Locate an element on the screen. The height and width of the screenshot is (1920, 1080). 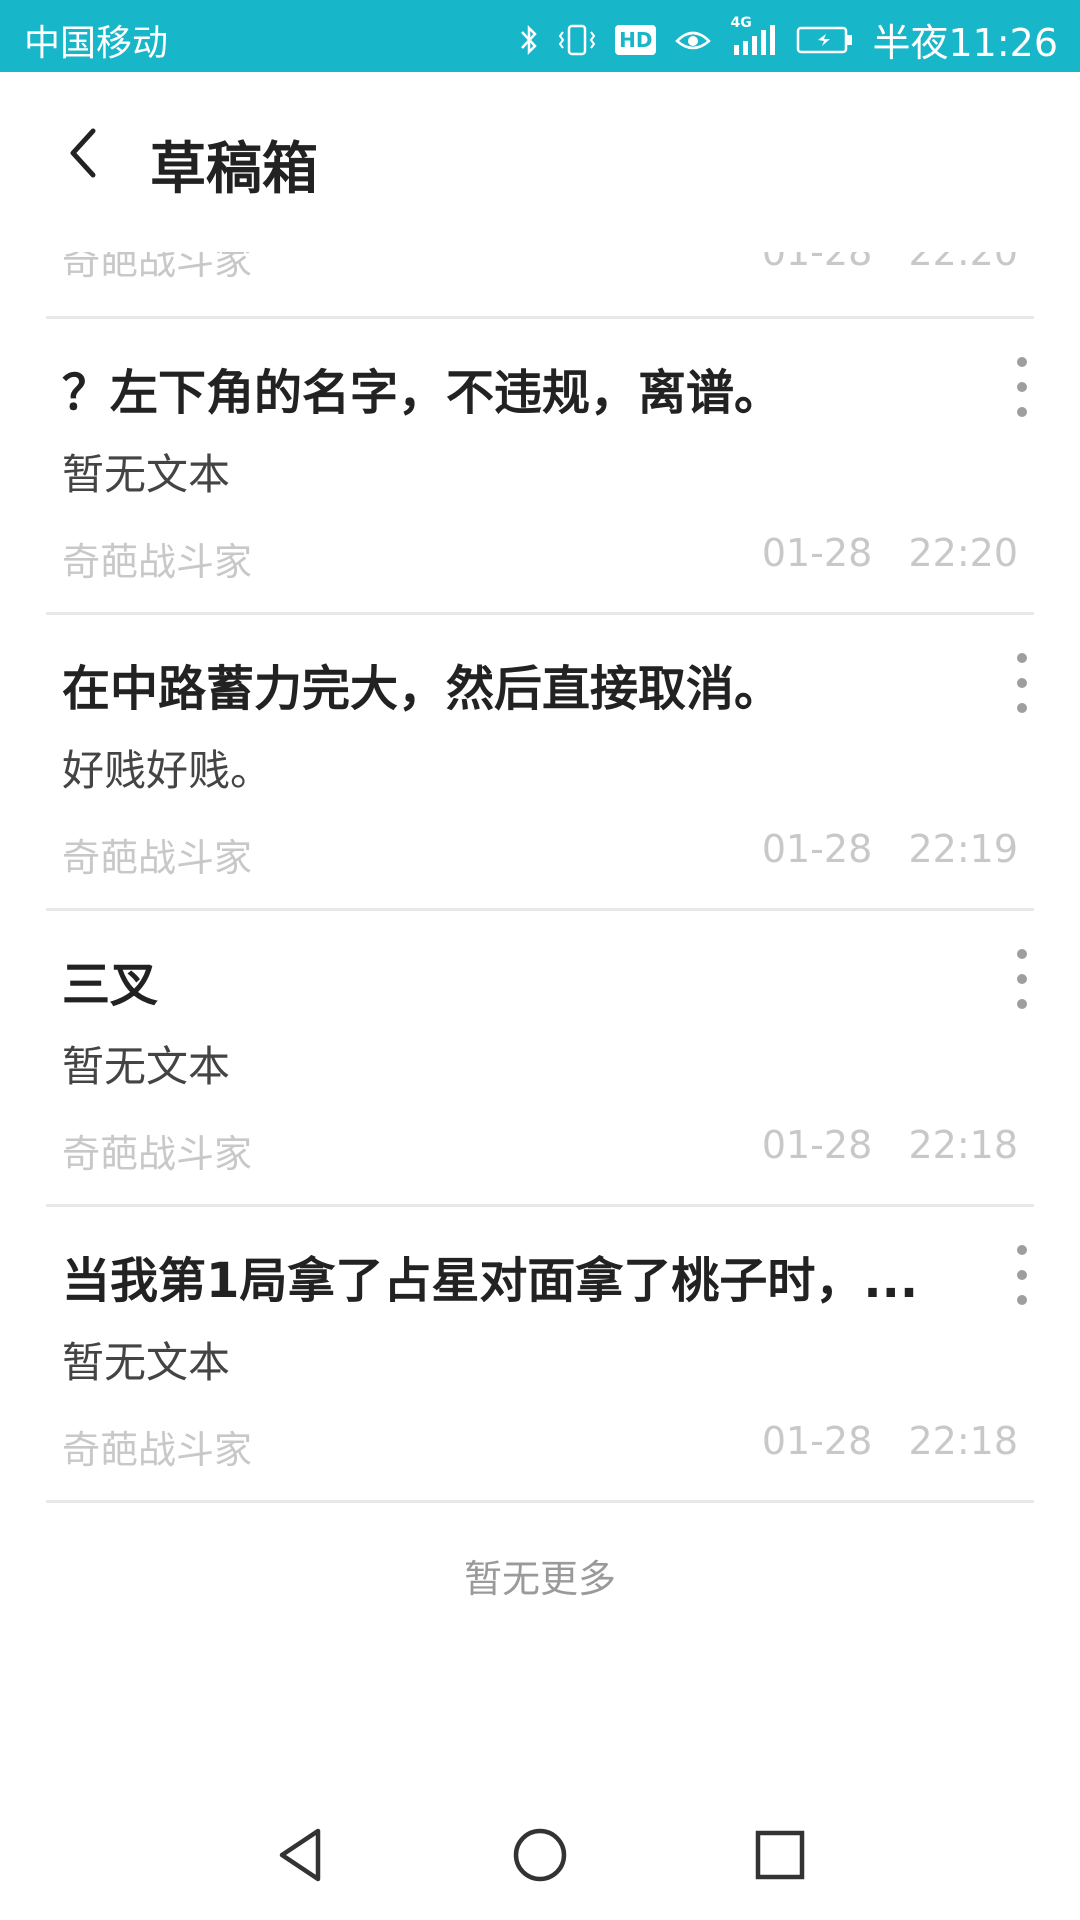
draft-title: ？左下角的名字，不违规，离谱。 is located at coordinates (422, 393).